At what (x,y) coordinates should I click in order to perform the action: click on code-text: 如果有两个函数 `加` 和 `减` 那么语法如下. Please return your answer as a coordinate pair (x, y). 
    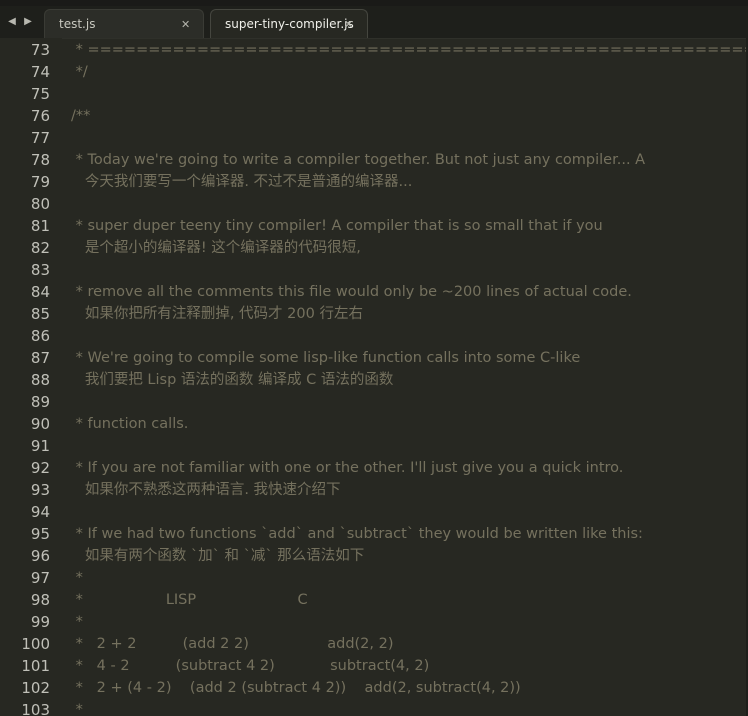
    Looking at the image, I should click on (218, 556).